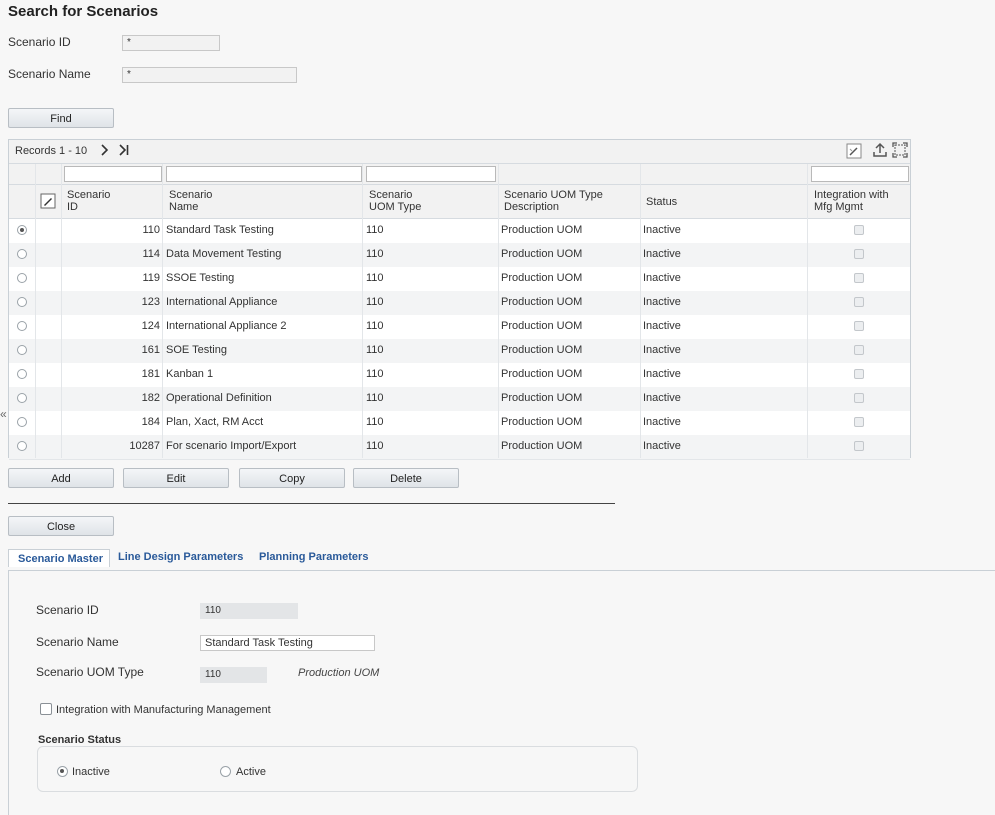 The width and height of the screenshot is (995, 815). What do you see at coordinates (49, 74) in the screenshot?
I see `scenario-name-label: Scenario Name` at bounding box center [49, 74].